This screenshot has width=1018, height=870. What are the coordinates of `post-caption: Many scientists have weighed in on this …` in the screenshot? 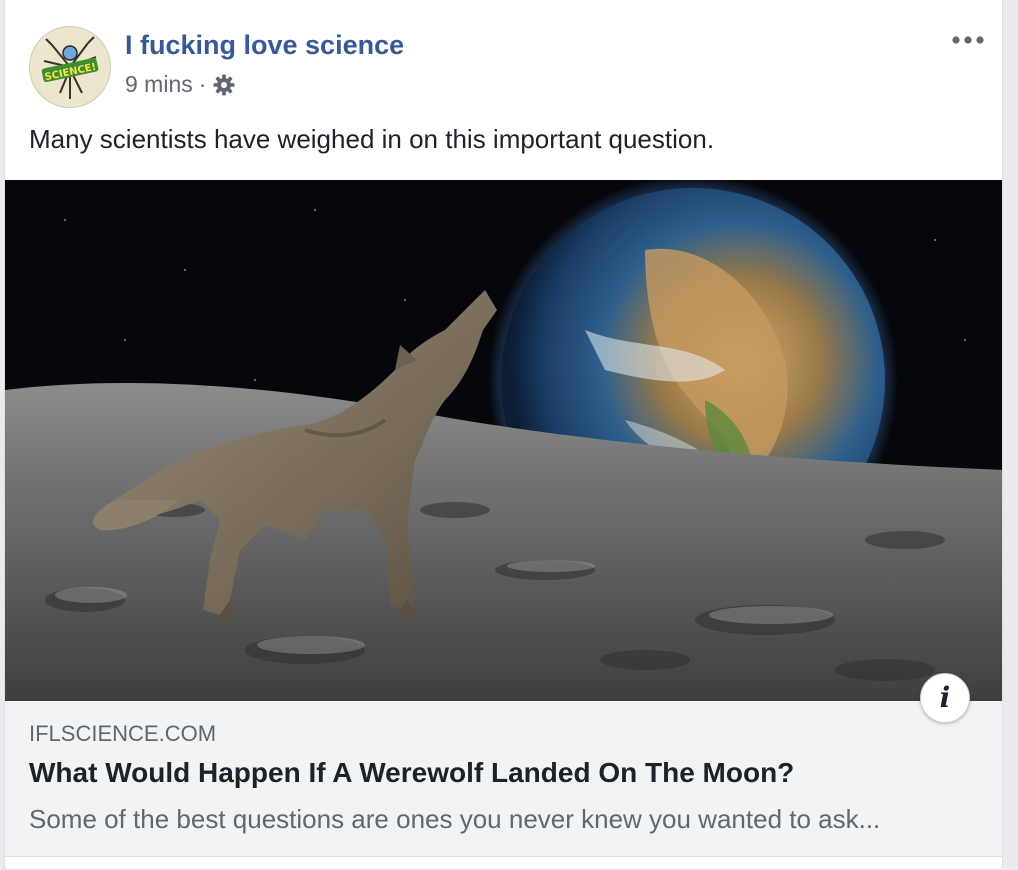 It's located at (372, 139).